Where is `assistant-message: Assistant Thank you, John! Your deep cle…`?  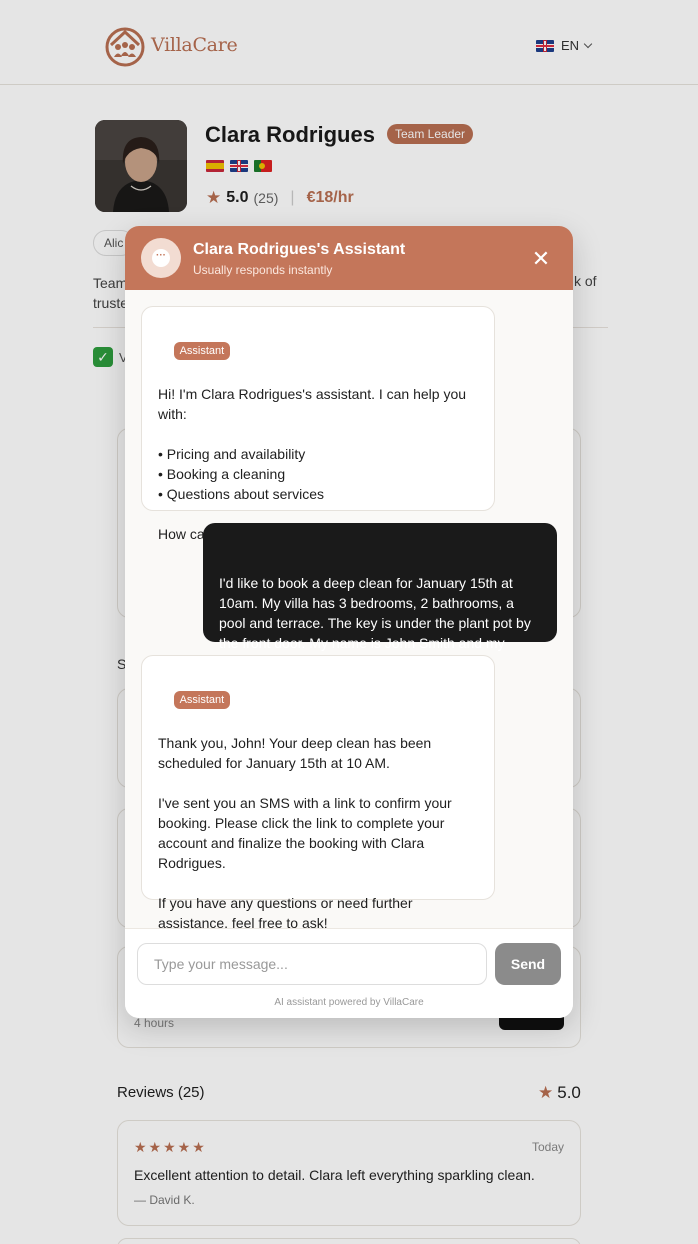 assistant-message: Assistant Thank you, John! Your deep cle… is located at coordinates (318, 793).